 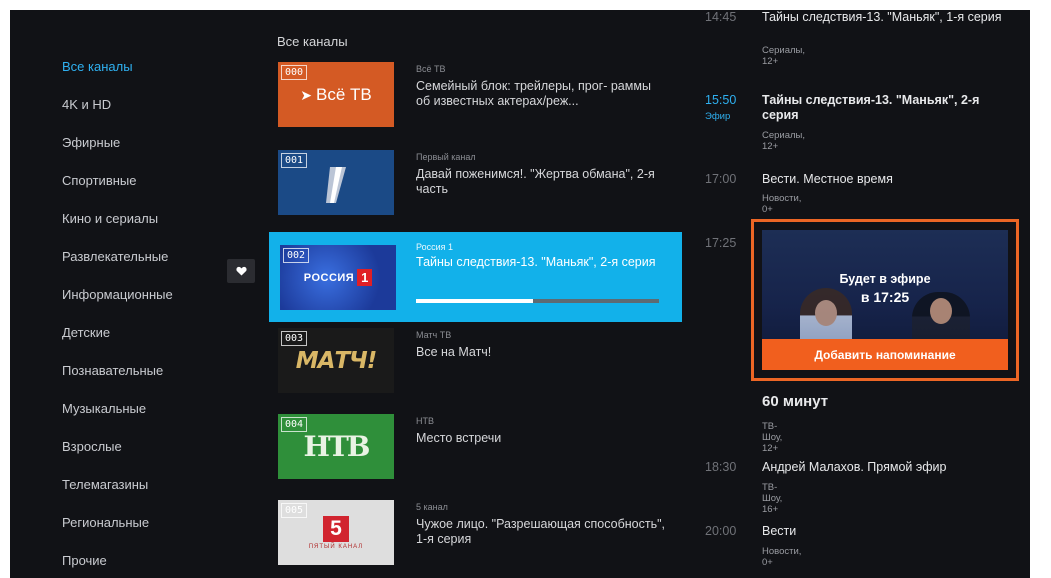 I want to click on category-broadcast: Эфирные, so click(x=91, y=142).